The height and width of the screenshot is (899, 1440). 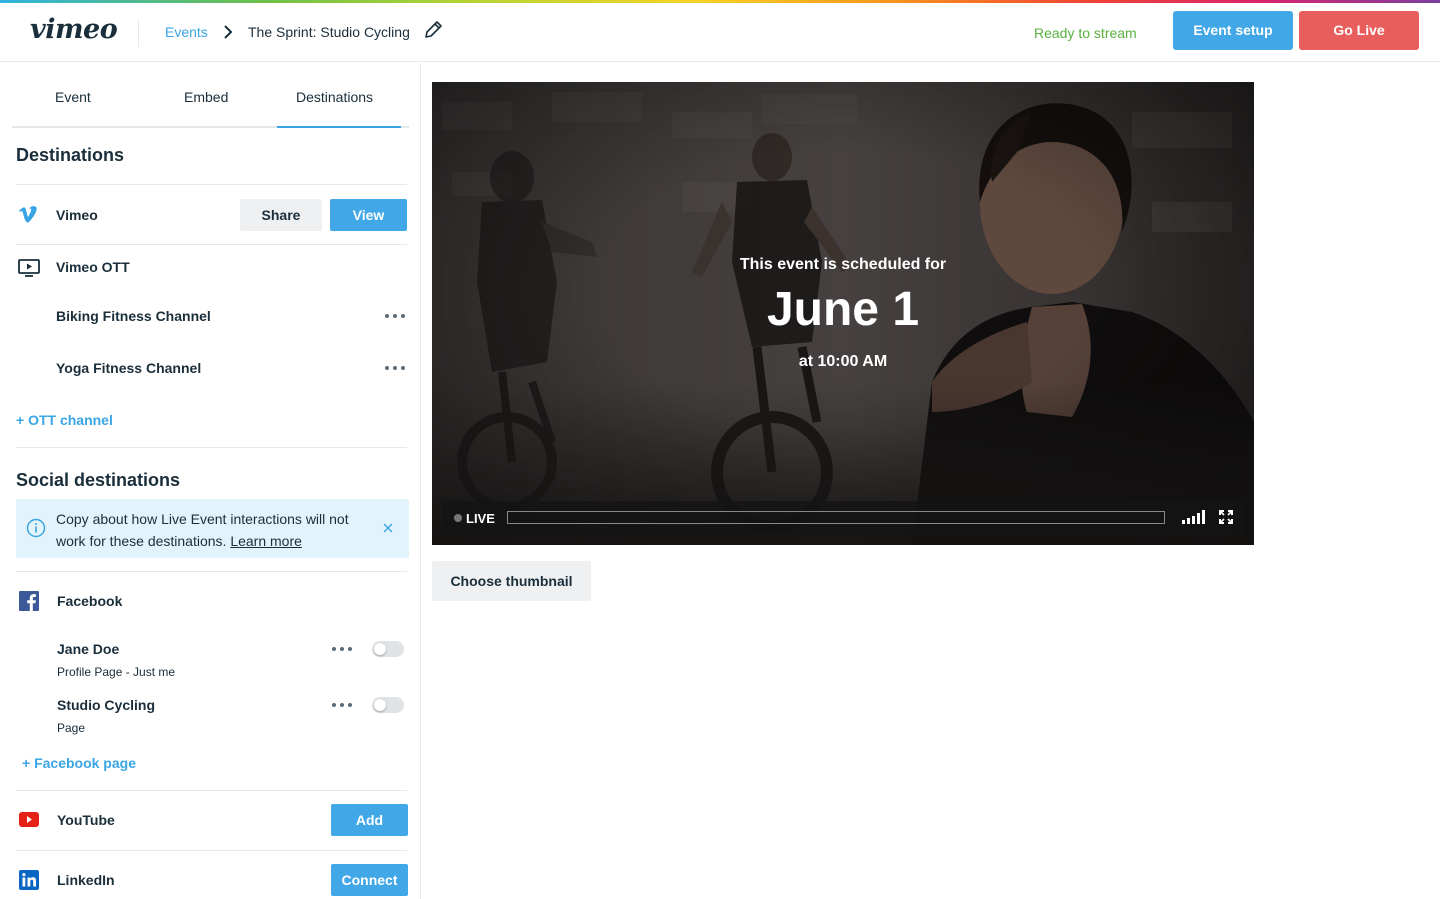 I want to click on pencil-icon, so click(x=433, y=30).